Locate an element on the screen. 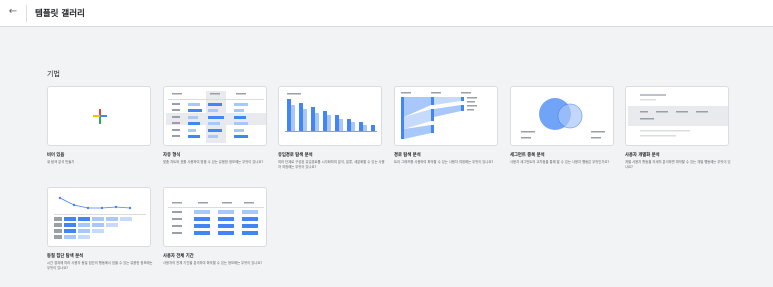 The width and height of the screenshot is (773, 287). funnel-thumbnail is located at coordinates (331, 112).